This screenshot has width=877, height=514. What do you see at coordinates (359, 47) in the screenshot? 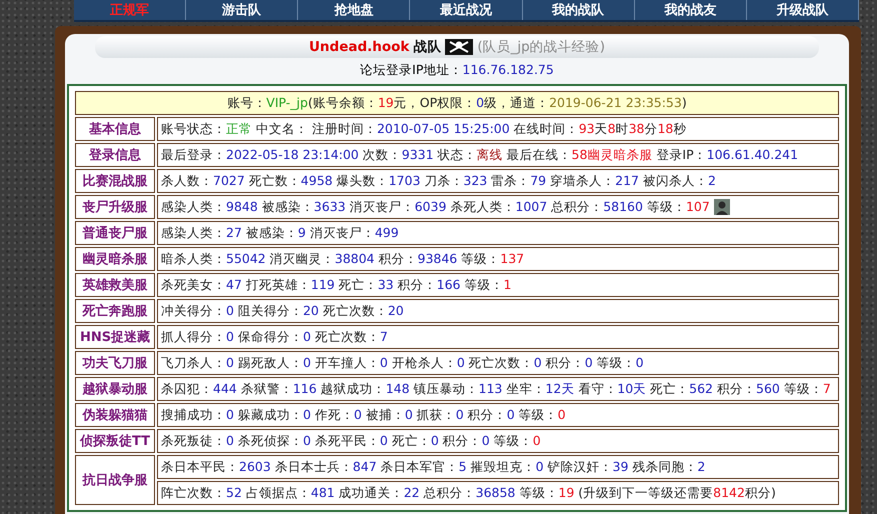
I see `team-name: Undead.hook` at bounding box center [359, 47].